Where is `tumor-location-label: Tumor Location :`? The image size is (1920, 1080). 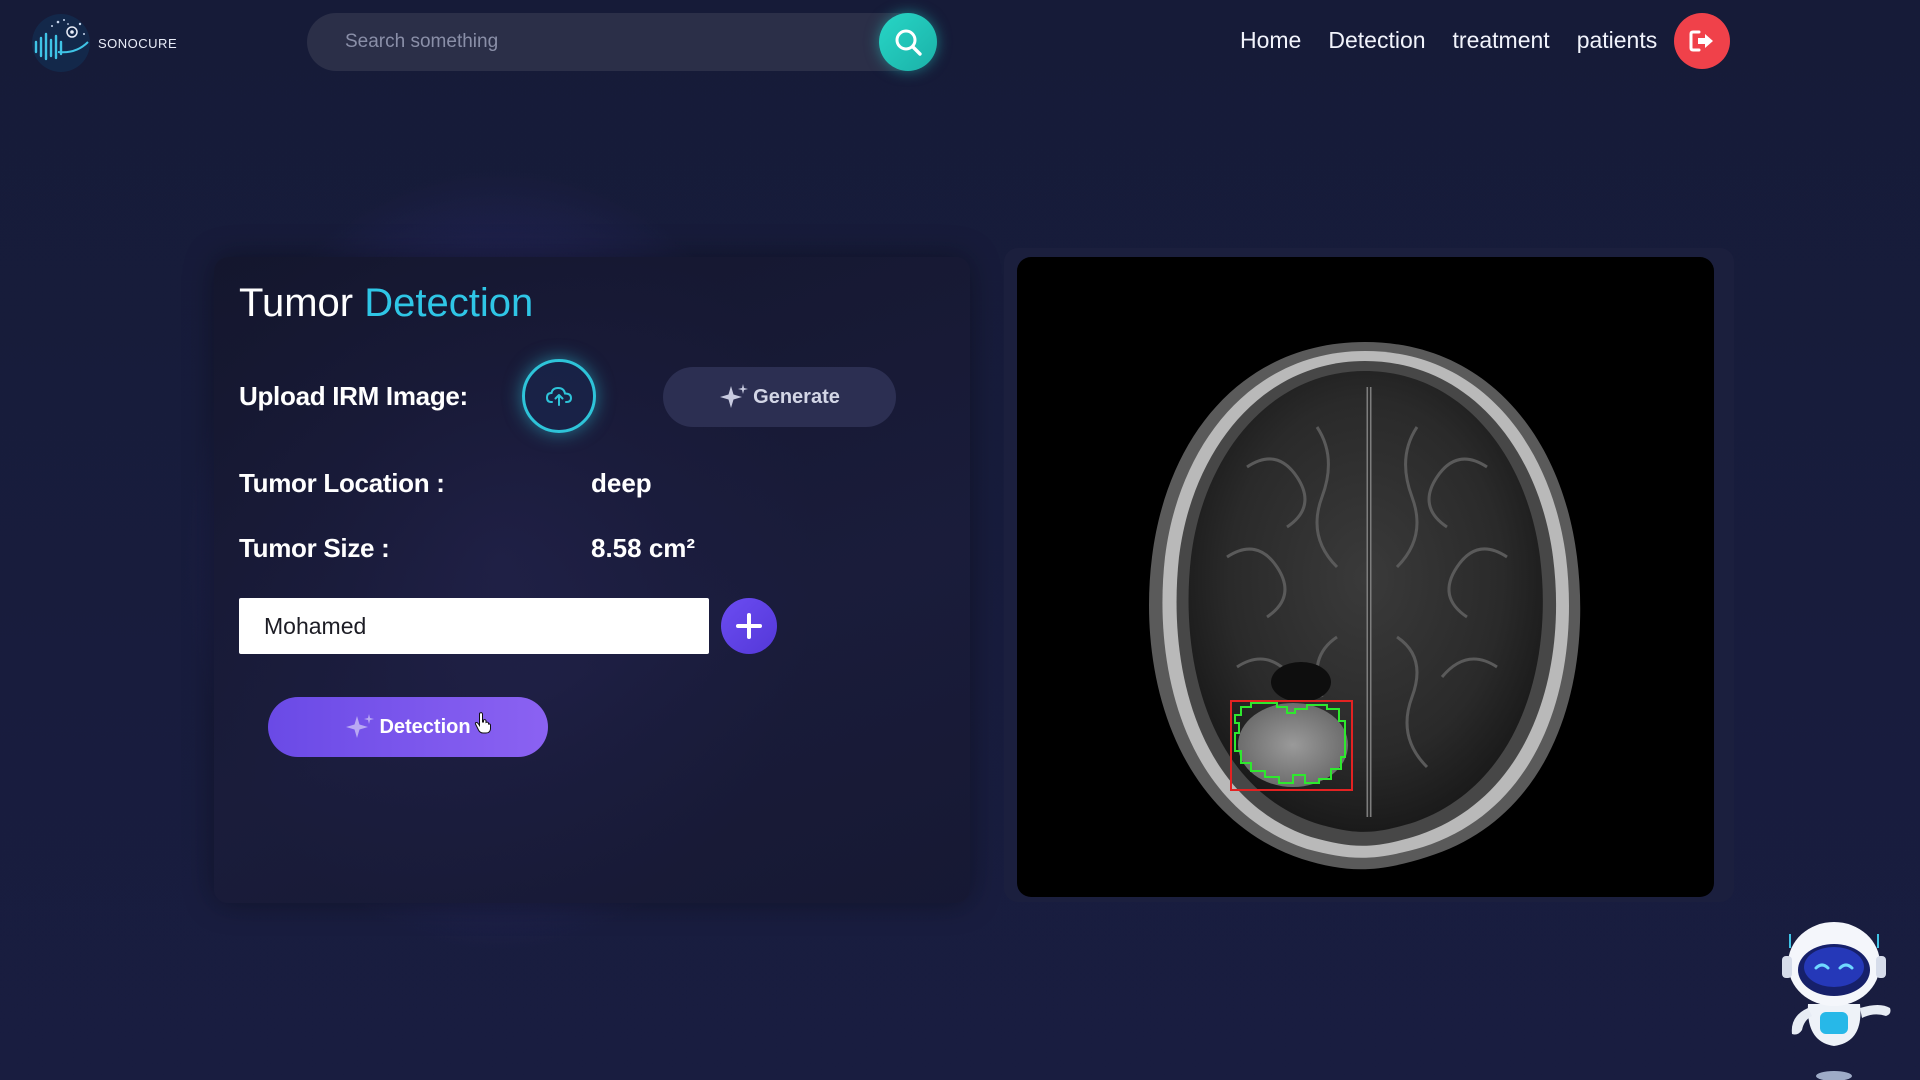
tumor-location-label: Tumor Location : is located at coordinates (342, 483).